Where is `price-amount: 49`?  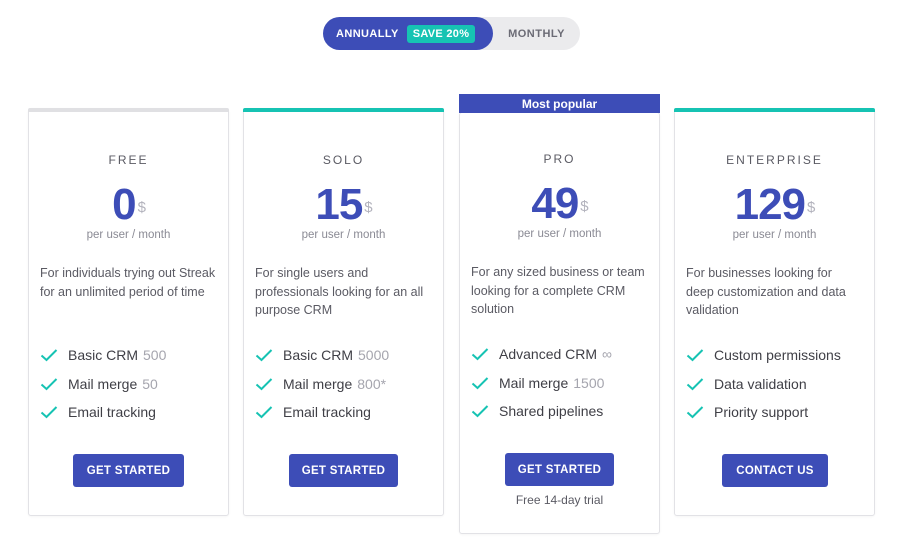
price-amount: 49 is located at coordinates (555, 203).